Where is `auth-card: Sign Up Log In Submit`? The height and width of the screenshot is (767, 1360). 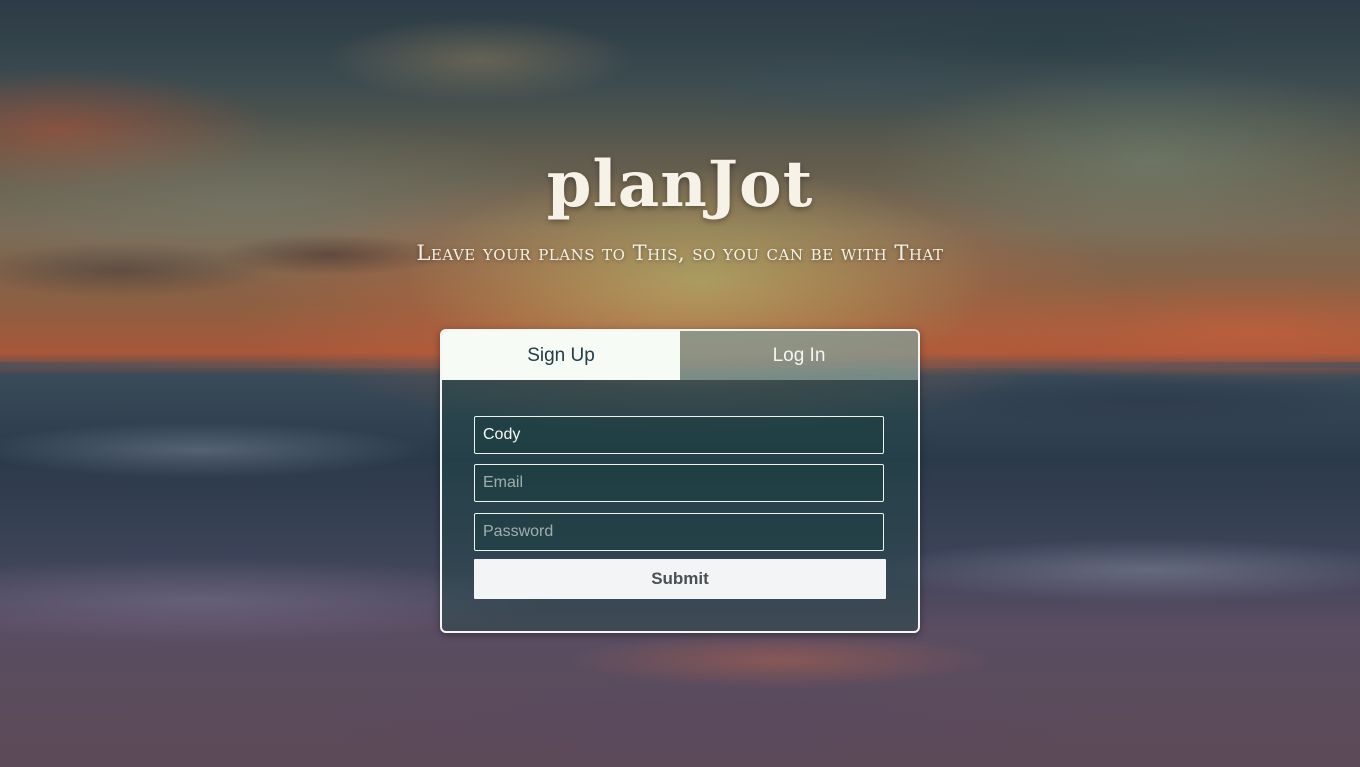
auth-card: Sign Up Log In Submit is located at coordinates (680, 481).